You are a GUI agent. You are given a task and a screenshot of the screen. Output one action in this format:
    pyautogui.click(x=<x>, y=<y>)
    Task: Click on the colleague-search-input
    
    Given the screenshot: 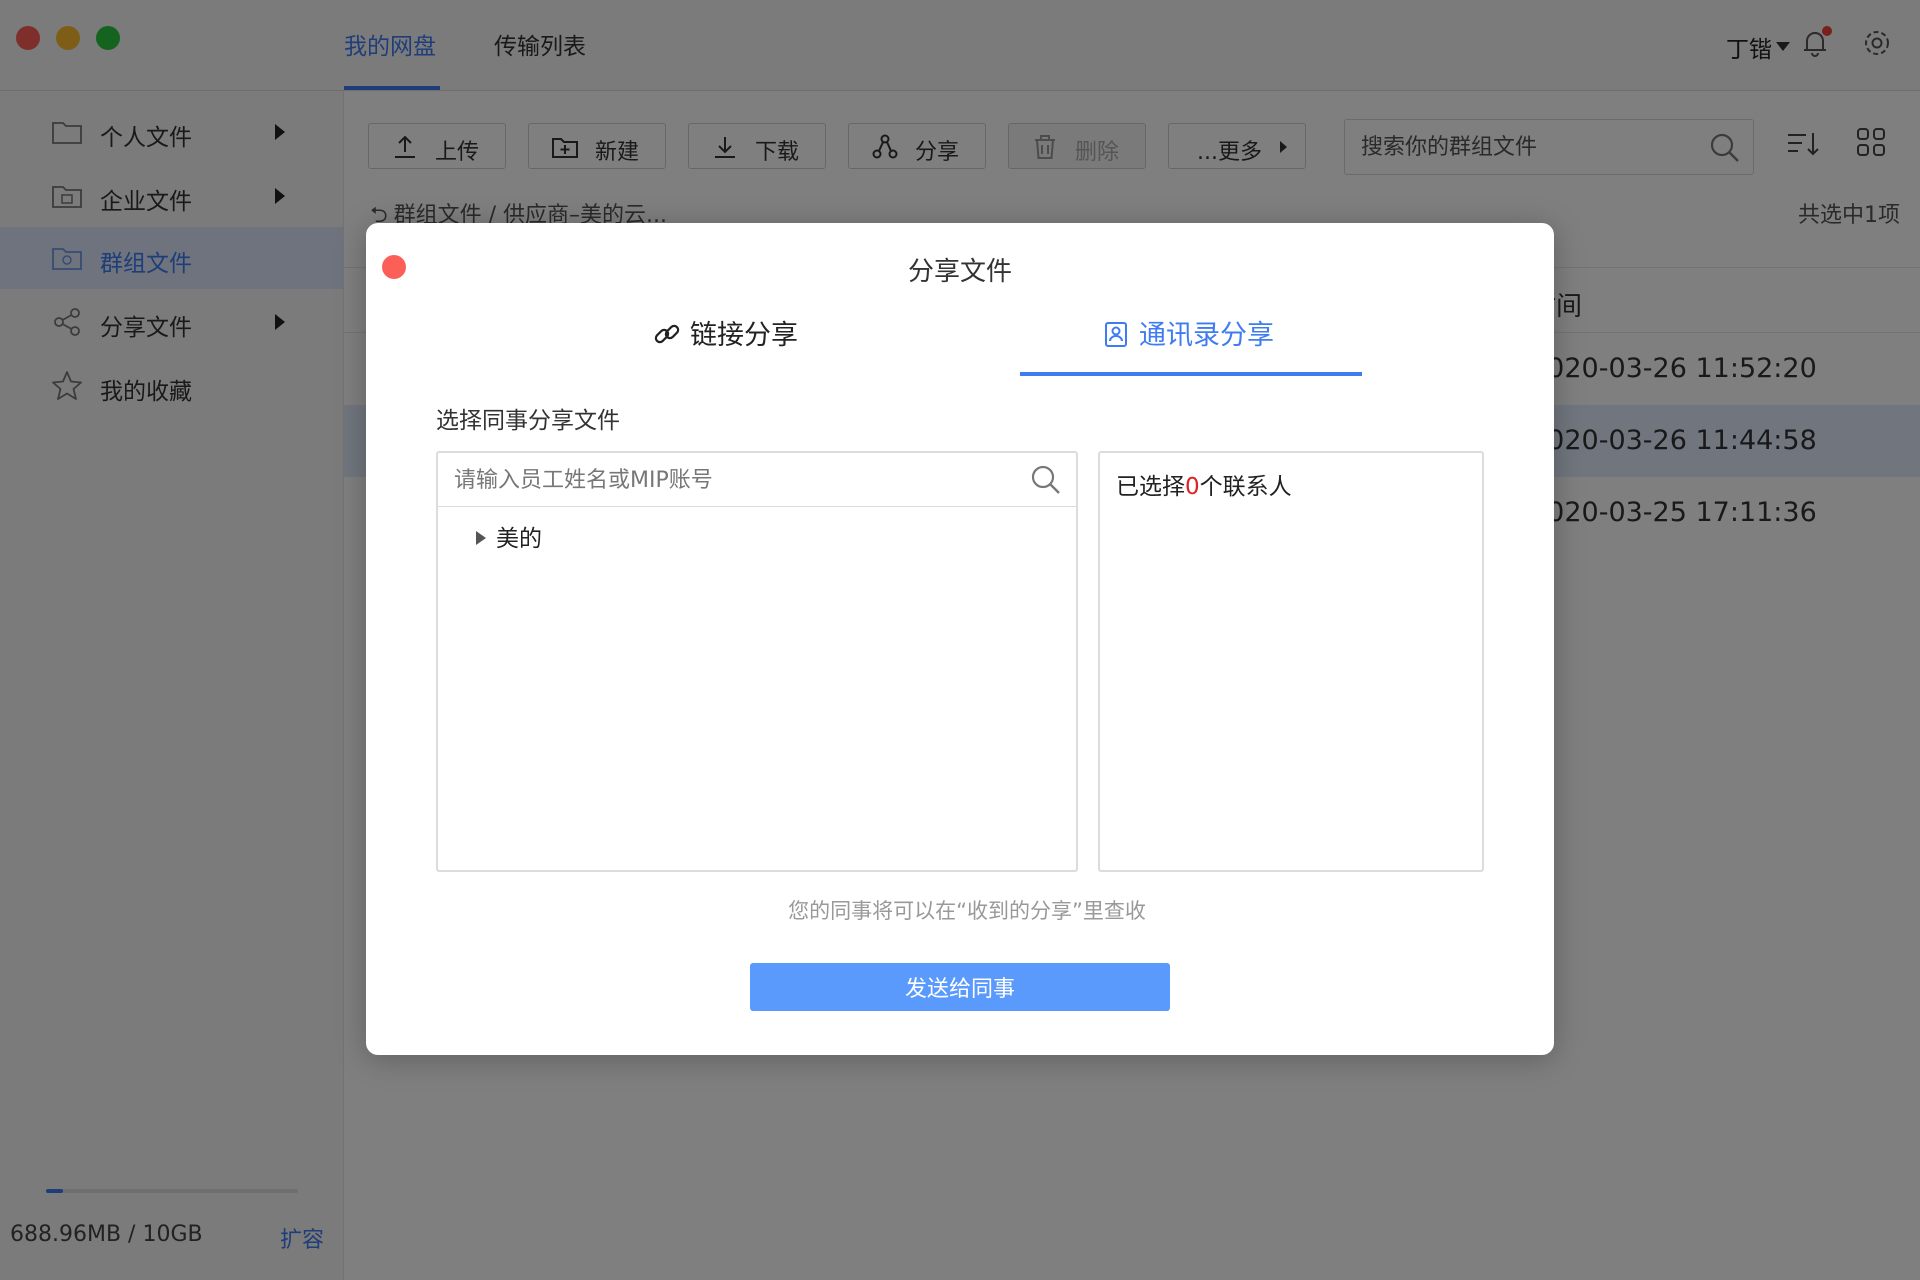 What is the action you would take?
    pyautogui.click(x=734, y=480)
    